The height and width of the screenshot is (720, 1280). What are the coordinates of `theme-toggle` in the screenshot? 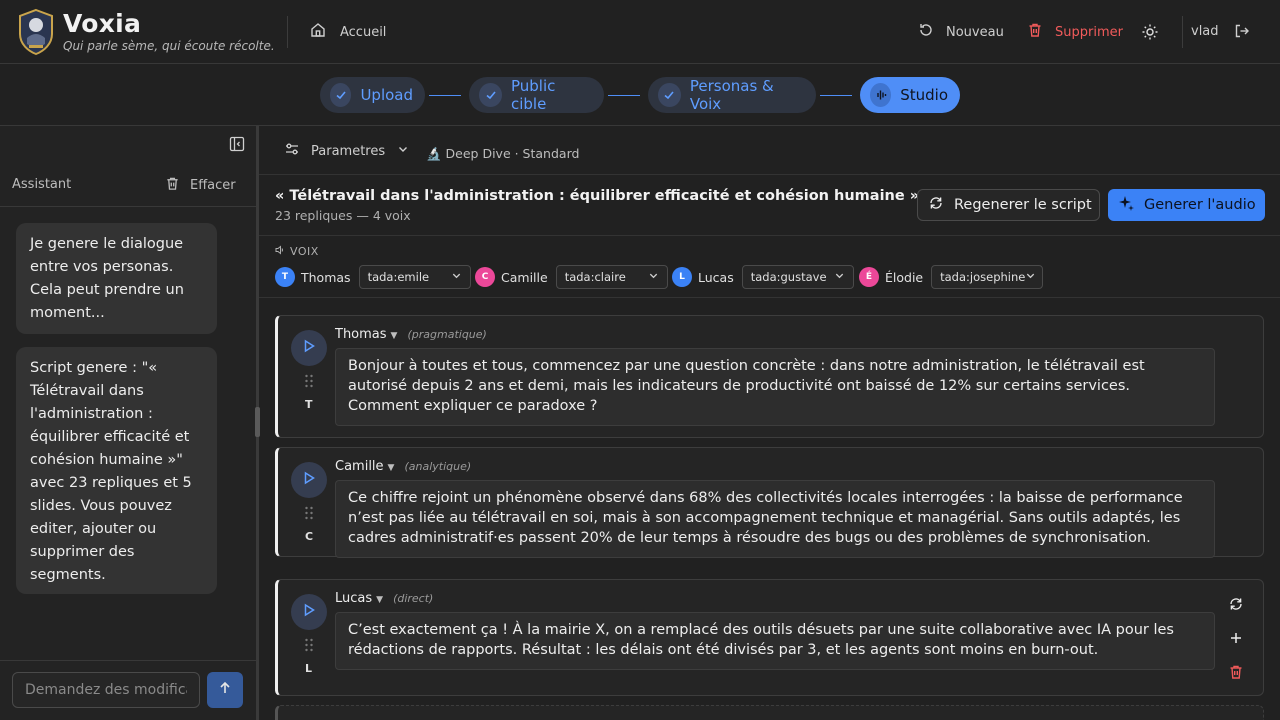 It's located at (1150, 34).